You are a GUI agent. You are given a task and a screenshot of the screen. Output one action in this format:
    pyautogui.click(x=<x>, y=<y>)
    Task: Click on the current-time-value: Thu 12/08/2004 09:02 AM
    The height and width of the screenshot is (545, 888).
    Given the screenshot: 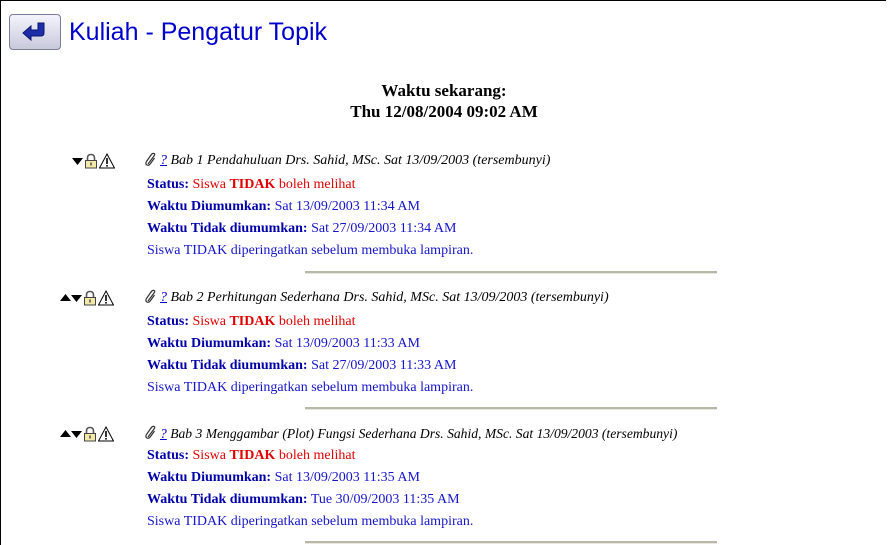 What is the action you would take?
    pyautogui.click(x=444, y=111)
    